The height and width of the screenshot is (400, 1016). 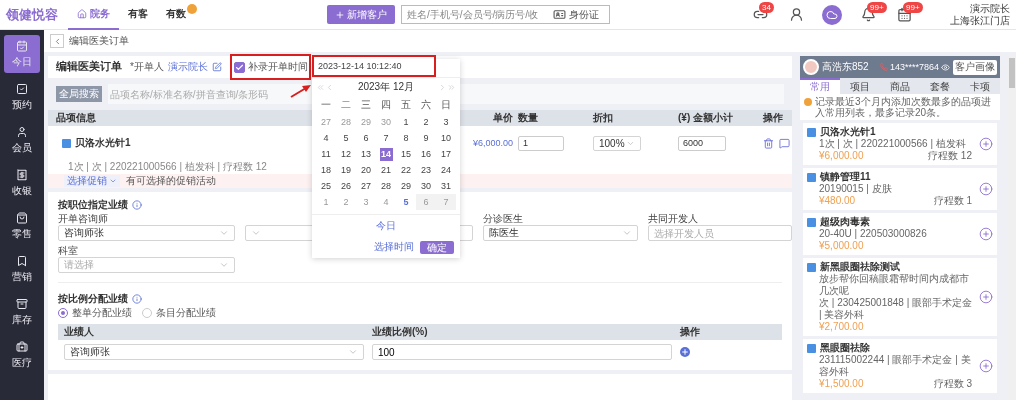 What do you see at coordinates (950, 156) in the screenshot?
I see `course-count: 疗程数 12` at bounding box center [950, 156].